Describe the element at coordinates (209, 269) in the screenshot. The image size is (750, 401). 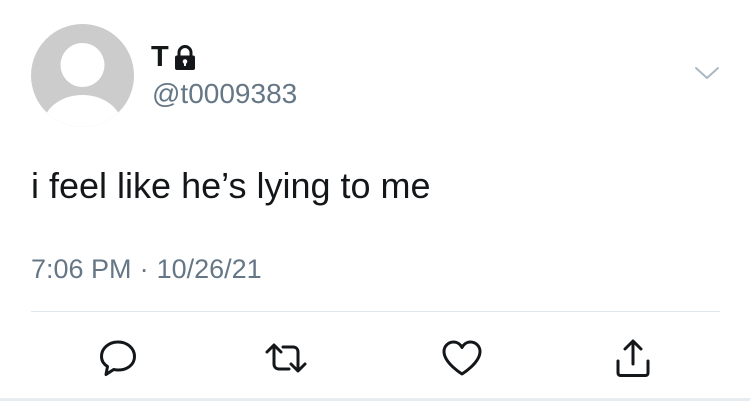
I see `tweet-date: 10/26/21` at that location.